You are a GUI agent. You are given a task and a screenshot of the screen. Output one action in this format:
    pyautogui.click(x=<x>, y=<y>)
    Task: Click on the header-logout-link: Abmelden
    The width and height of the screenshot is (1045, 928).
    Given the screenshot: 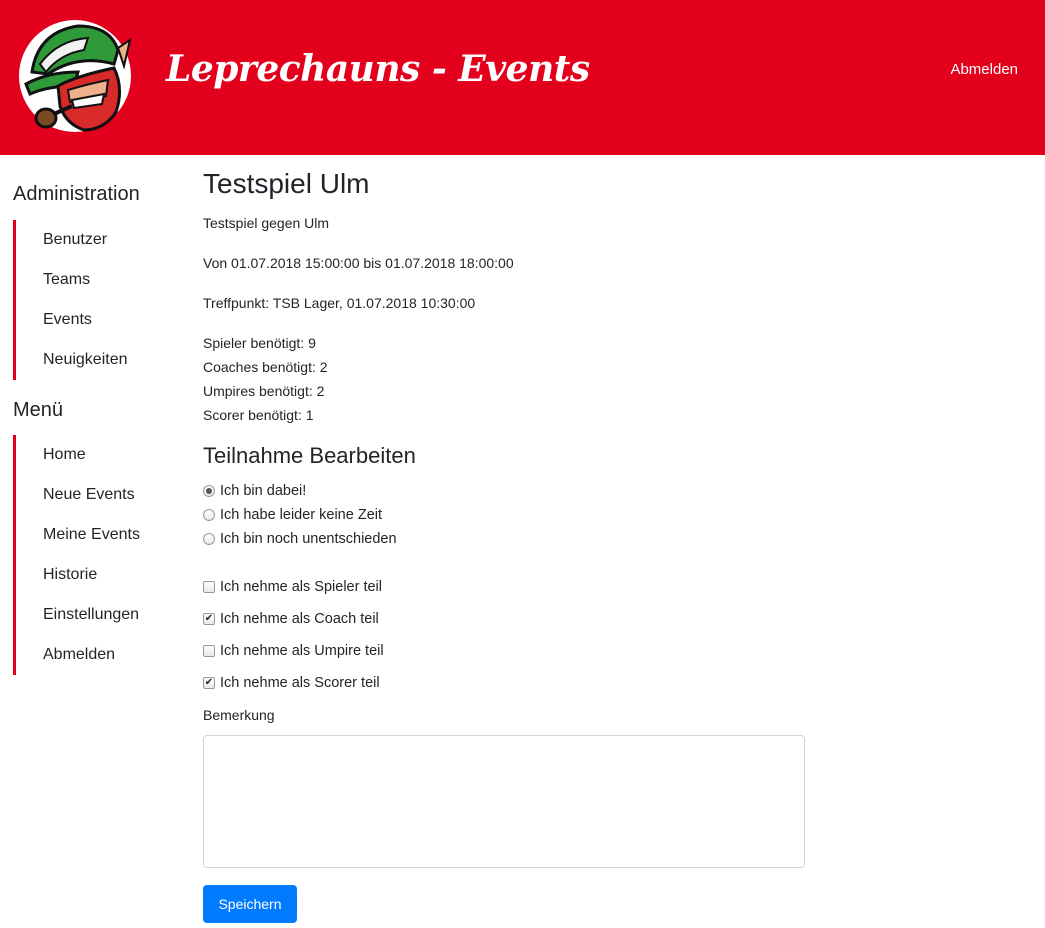 What is the action you would take?
    pyautogui.click(x=984, y=69)
    